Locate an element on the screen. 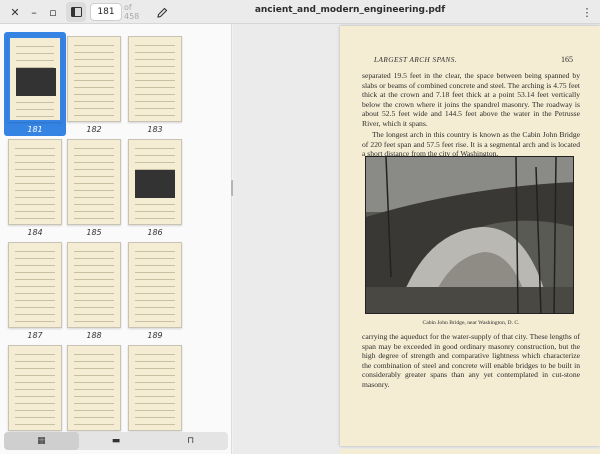 The width and height of the screenshot is (600, 454). next-pdf-page is located at coordinates (470, 451).